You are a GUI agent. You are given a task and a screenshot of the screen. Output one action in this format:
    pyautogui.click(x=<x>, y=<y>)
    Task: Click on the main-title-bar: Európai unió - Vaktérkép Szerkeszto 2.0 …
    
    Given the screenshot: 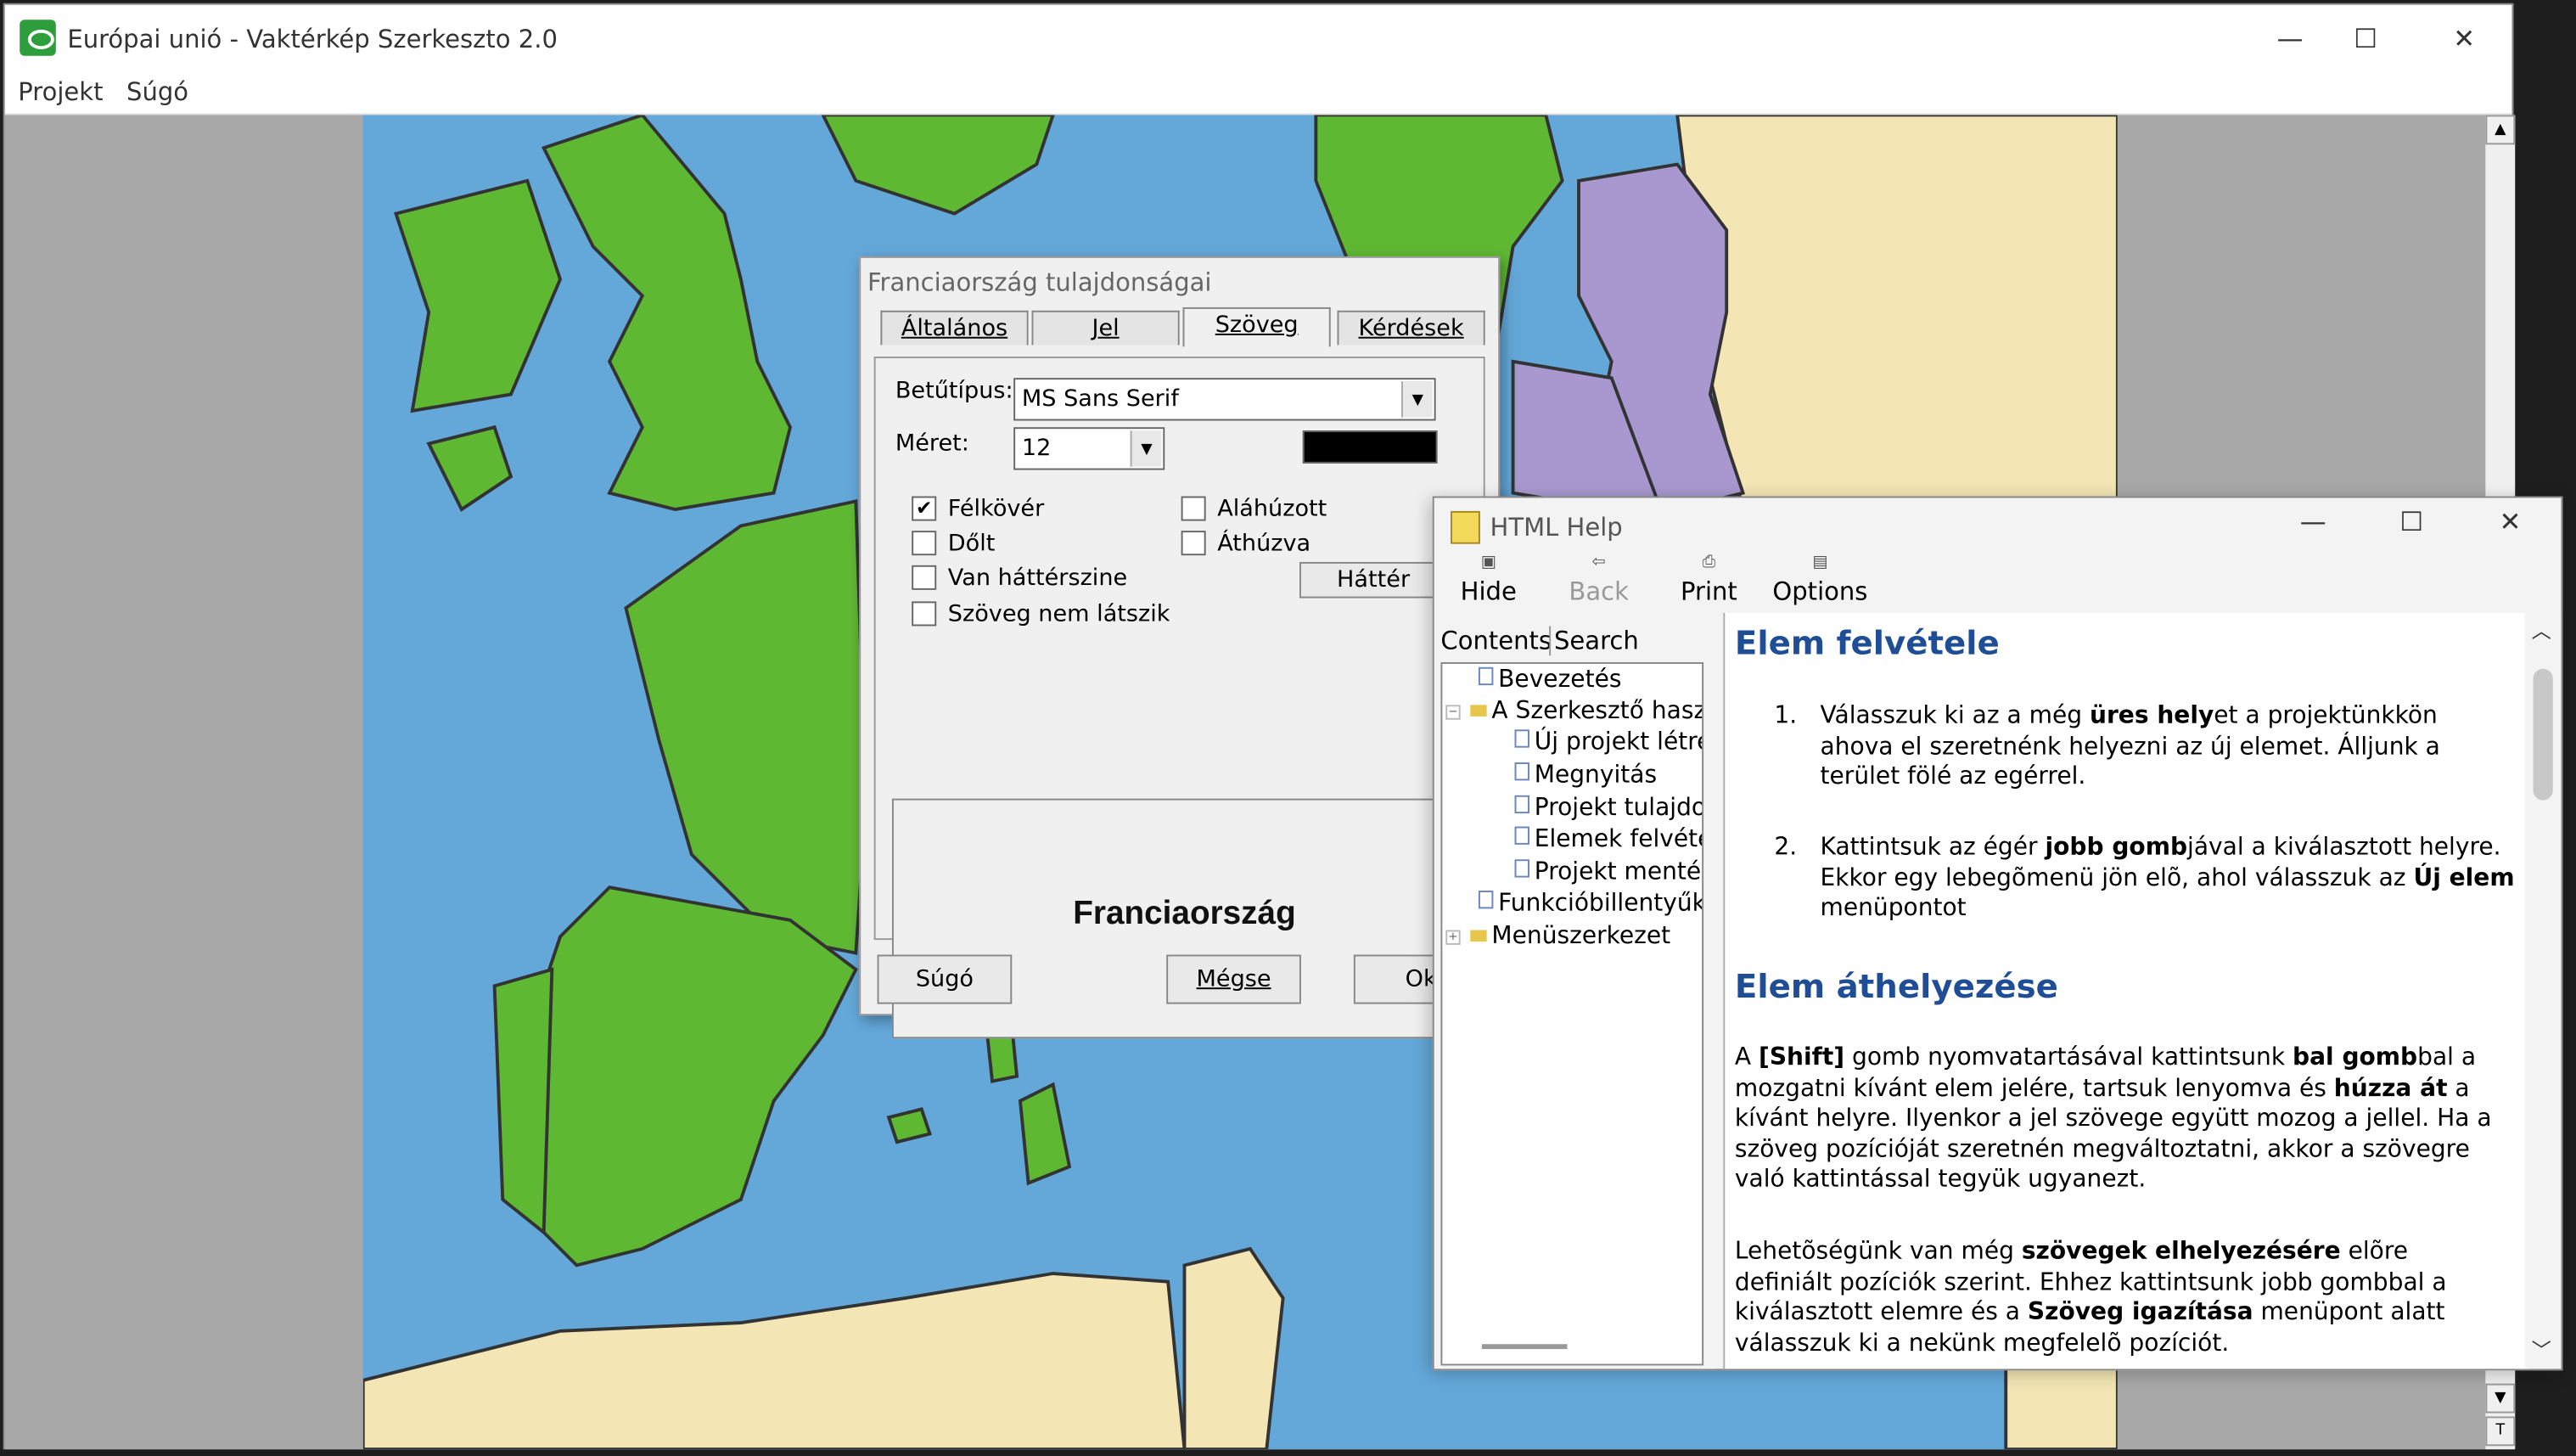 What is the action you would take?
    pyautogui.click(x=1258, y=37)
    